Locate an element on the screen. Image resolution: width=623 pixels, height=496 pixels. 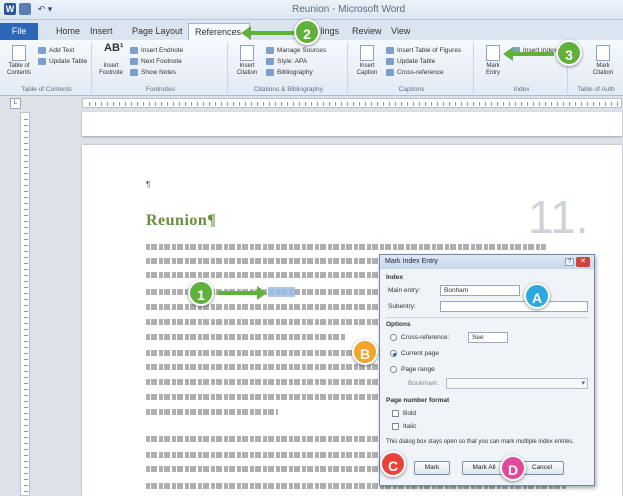
cancel-button: Cancel is located at coordinates (542, 468).